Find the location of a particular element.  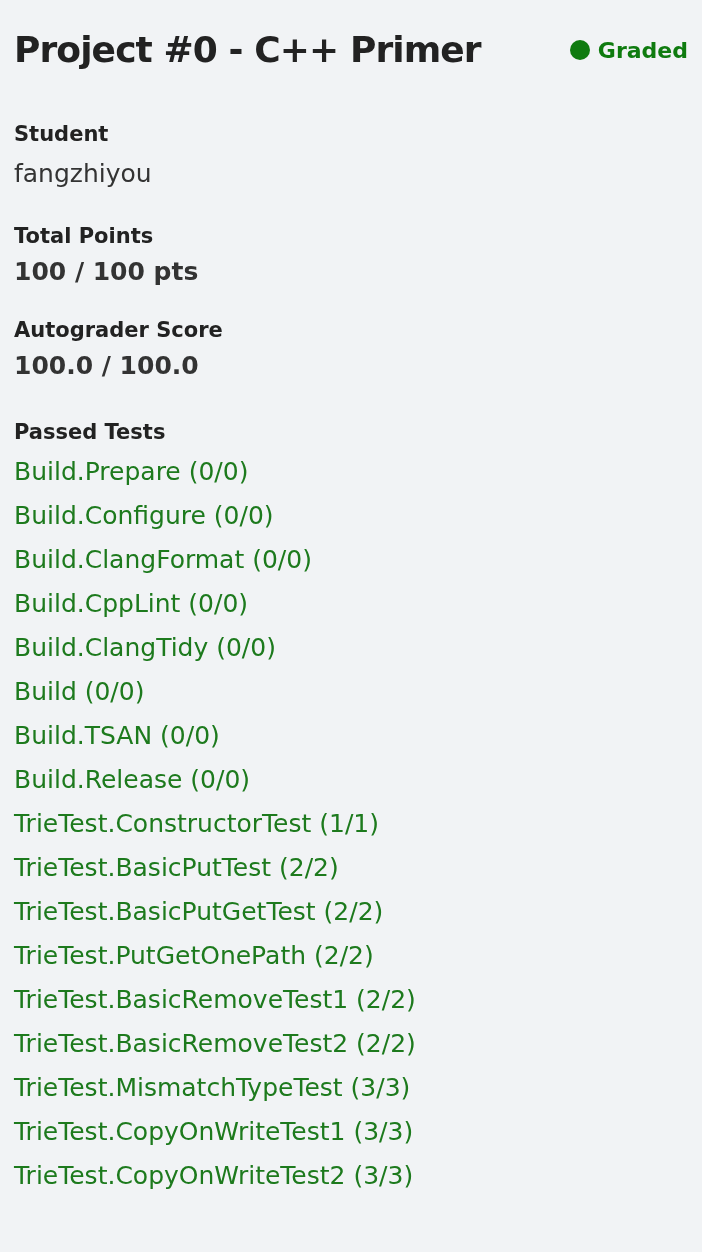

passed-test: Build (0/0) is located at coordinates (80, 692).